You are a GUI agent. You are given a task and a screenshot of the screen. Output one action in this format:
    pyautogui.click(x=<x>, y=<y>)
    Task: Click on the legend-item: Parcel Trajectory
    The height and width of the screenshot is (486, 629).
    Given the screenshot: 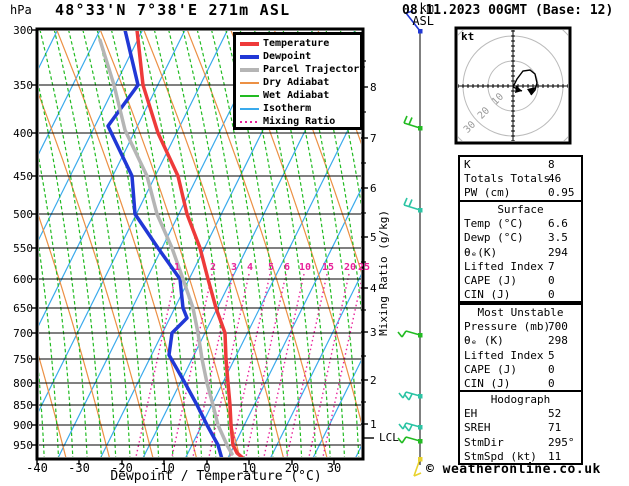 What is the action you would take?
    pyautogui.click(x=302, y=69)
    